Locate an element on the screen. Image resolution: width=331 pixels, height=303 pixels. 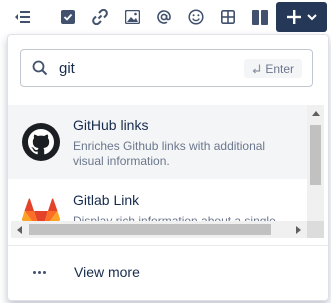
view-more-button: View more is located at coordinates (168, 273).